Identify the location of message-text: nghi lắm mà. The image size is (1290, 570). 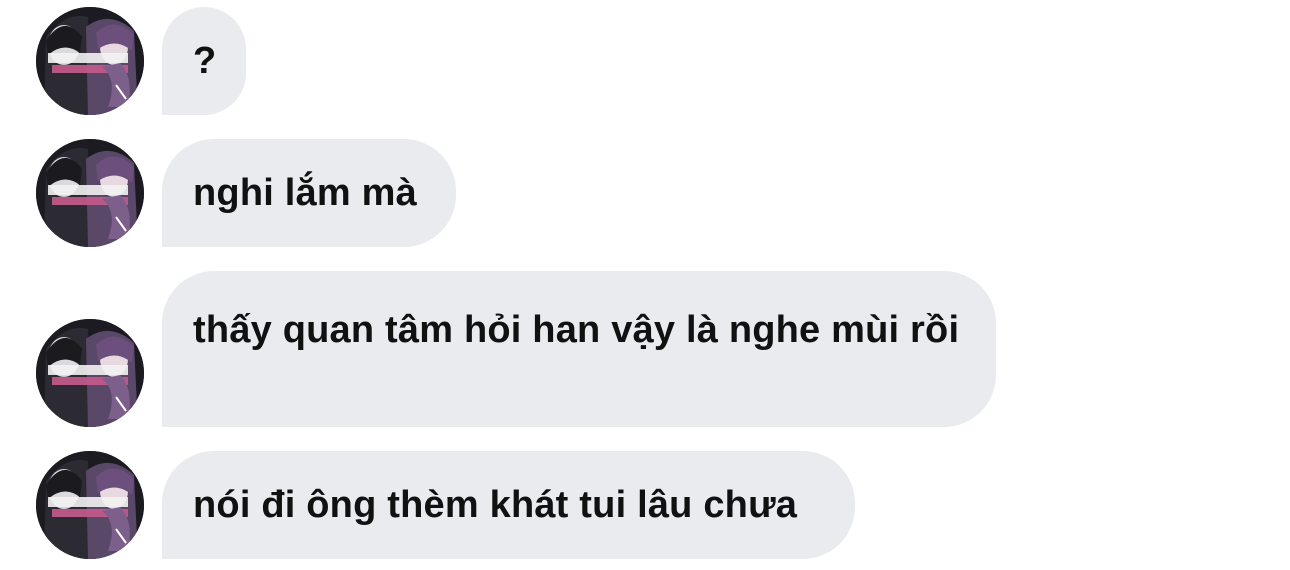
(305, 193).